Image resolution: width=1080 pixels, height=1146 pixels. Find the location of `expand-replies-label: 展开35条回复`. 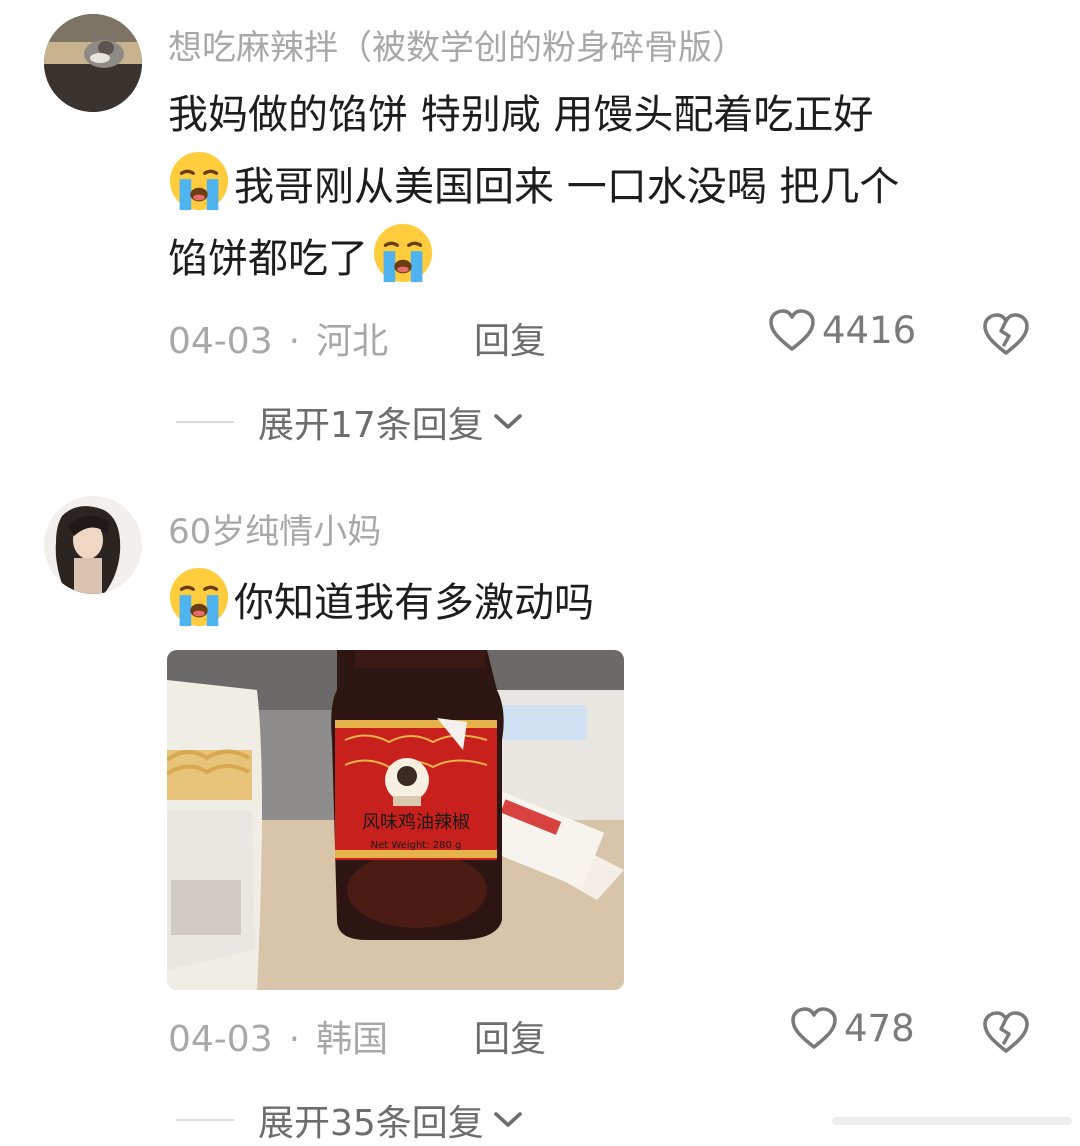

expand-replies-label: 展开35条回复 is located at coordinates (371, 1123).